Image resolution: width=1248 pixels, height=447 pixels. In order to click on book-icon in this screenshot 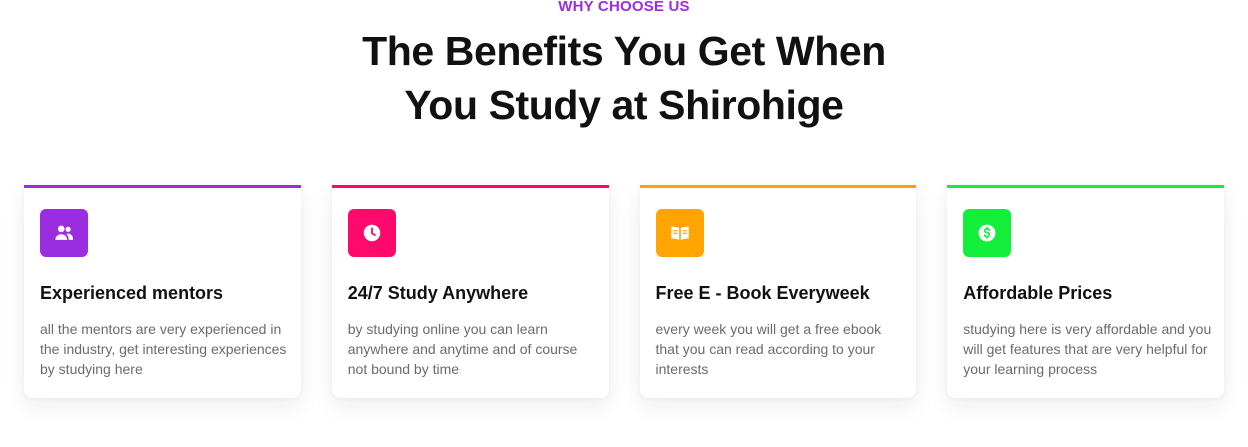, I will do `click(679, 233)`.